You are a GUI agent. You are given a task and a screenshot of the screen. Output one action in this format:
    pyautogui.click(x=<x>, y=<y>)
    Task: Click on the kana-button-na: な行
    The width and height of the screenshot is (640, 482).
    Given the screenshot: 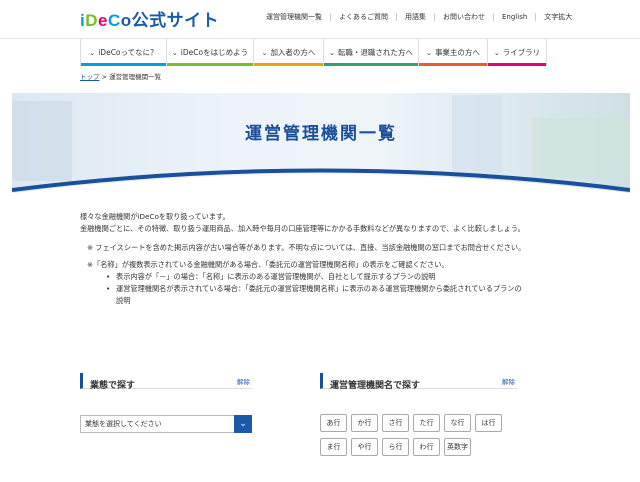 What is the action you would take?
    pyautogui.click(x=457, y=423)
    